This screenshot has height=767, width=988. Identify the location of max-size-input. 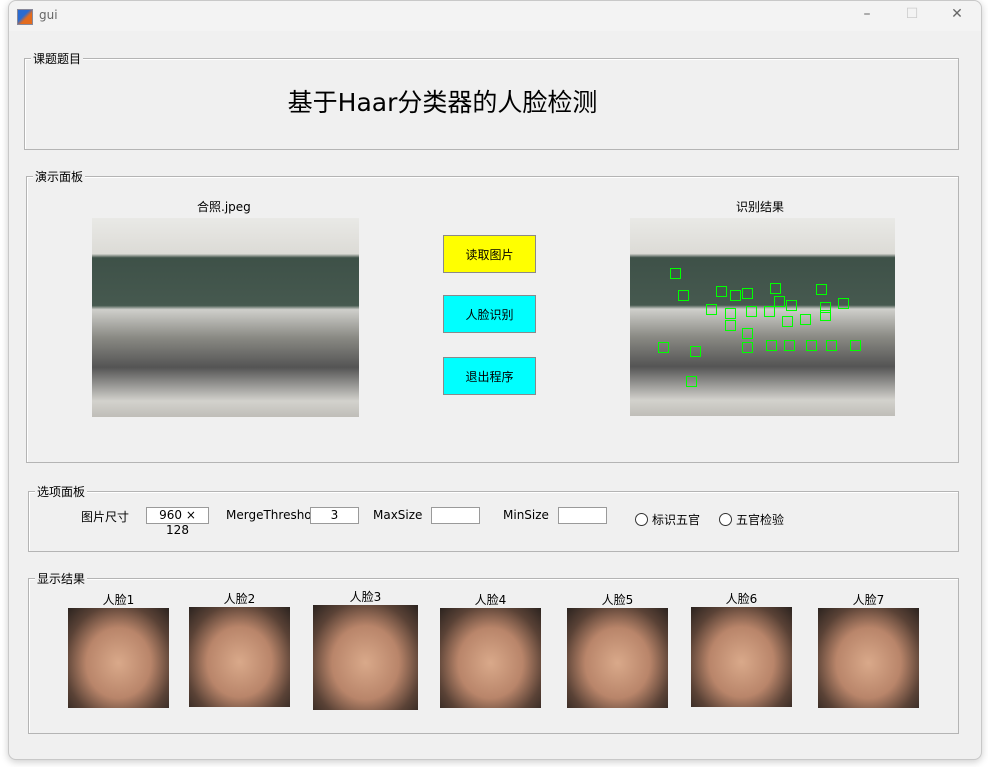
(455, 515).